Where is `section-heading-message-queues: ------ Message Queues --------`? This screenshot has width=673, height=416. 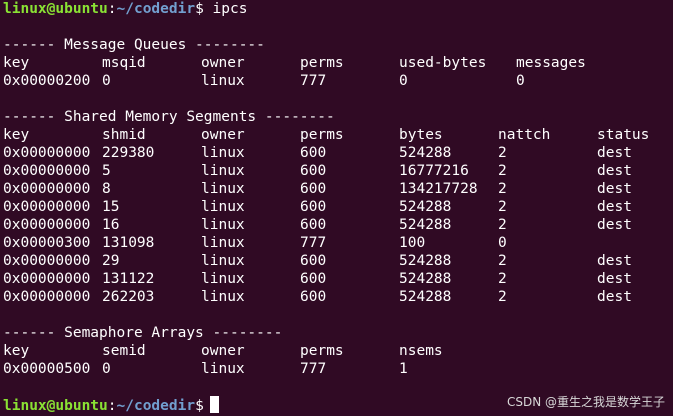 section-heading-message-queues: ------ Message Queues -------- is located at coordinates (337, 45).